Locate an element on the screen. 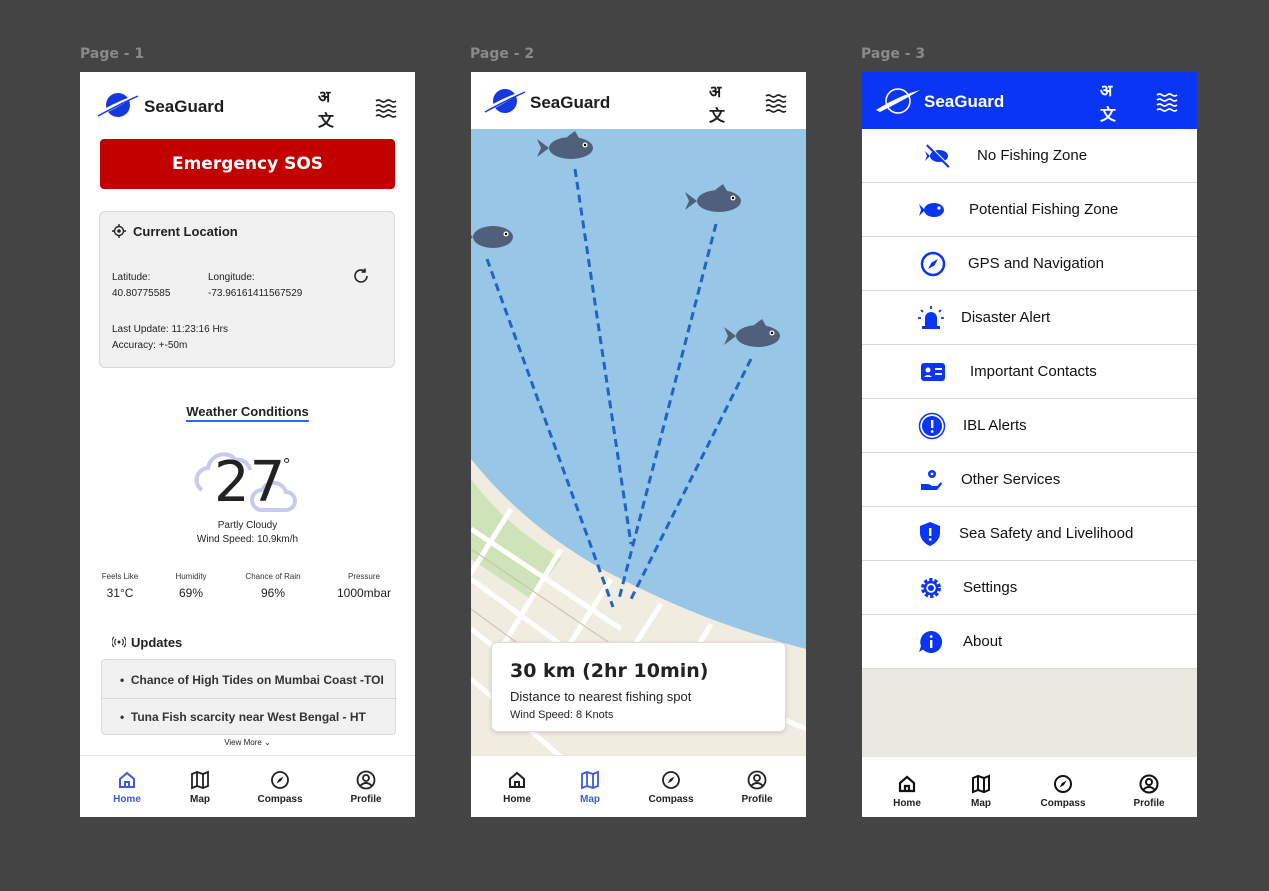 The image size is (1269, 891). menu-item-important-contacts: Important Contacts is located at coordinates (1029, 372).